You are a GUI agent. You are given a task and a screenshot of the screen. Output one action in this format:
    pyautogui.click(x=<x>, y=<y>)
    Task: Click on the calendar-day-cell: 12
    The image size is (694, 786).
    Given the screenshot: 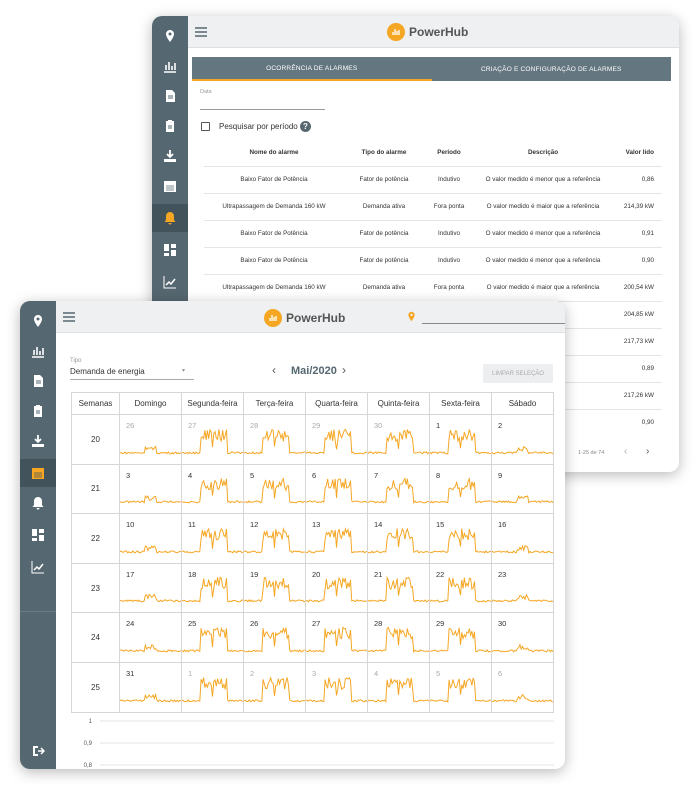 What is the action you would take?
    pyautogui.click(x=274, y=538)
    